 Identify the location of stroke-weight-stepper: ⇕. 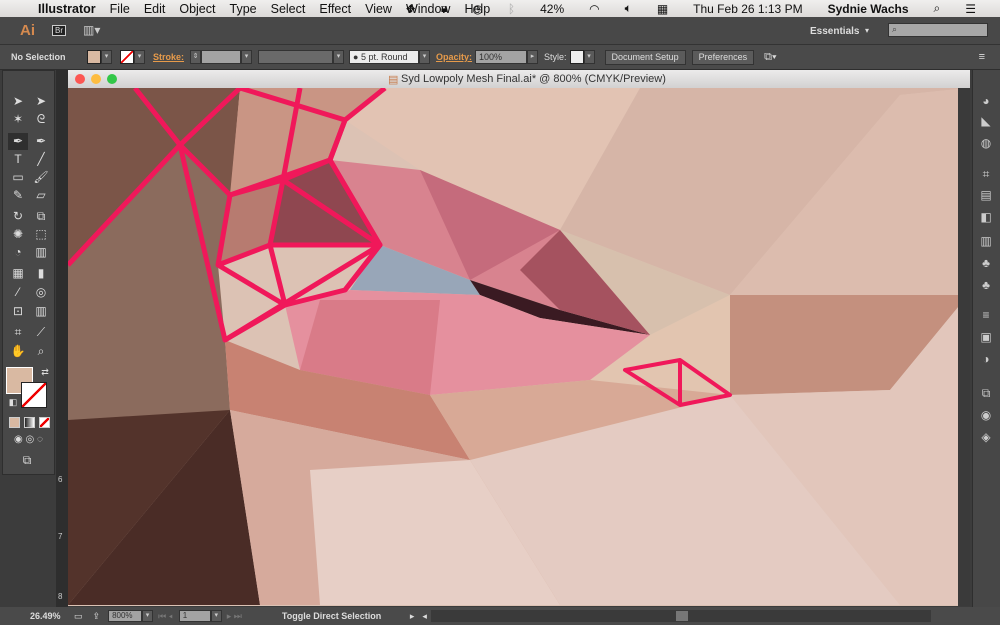
(196, 57).